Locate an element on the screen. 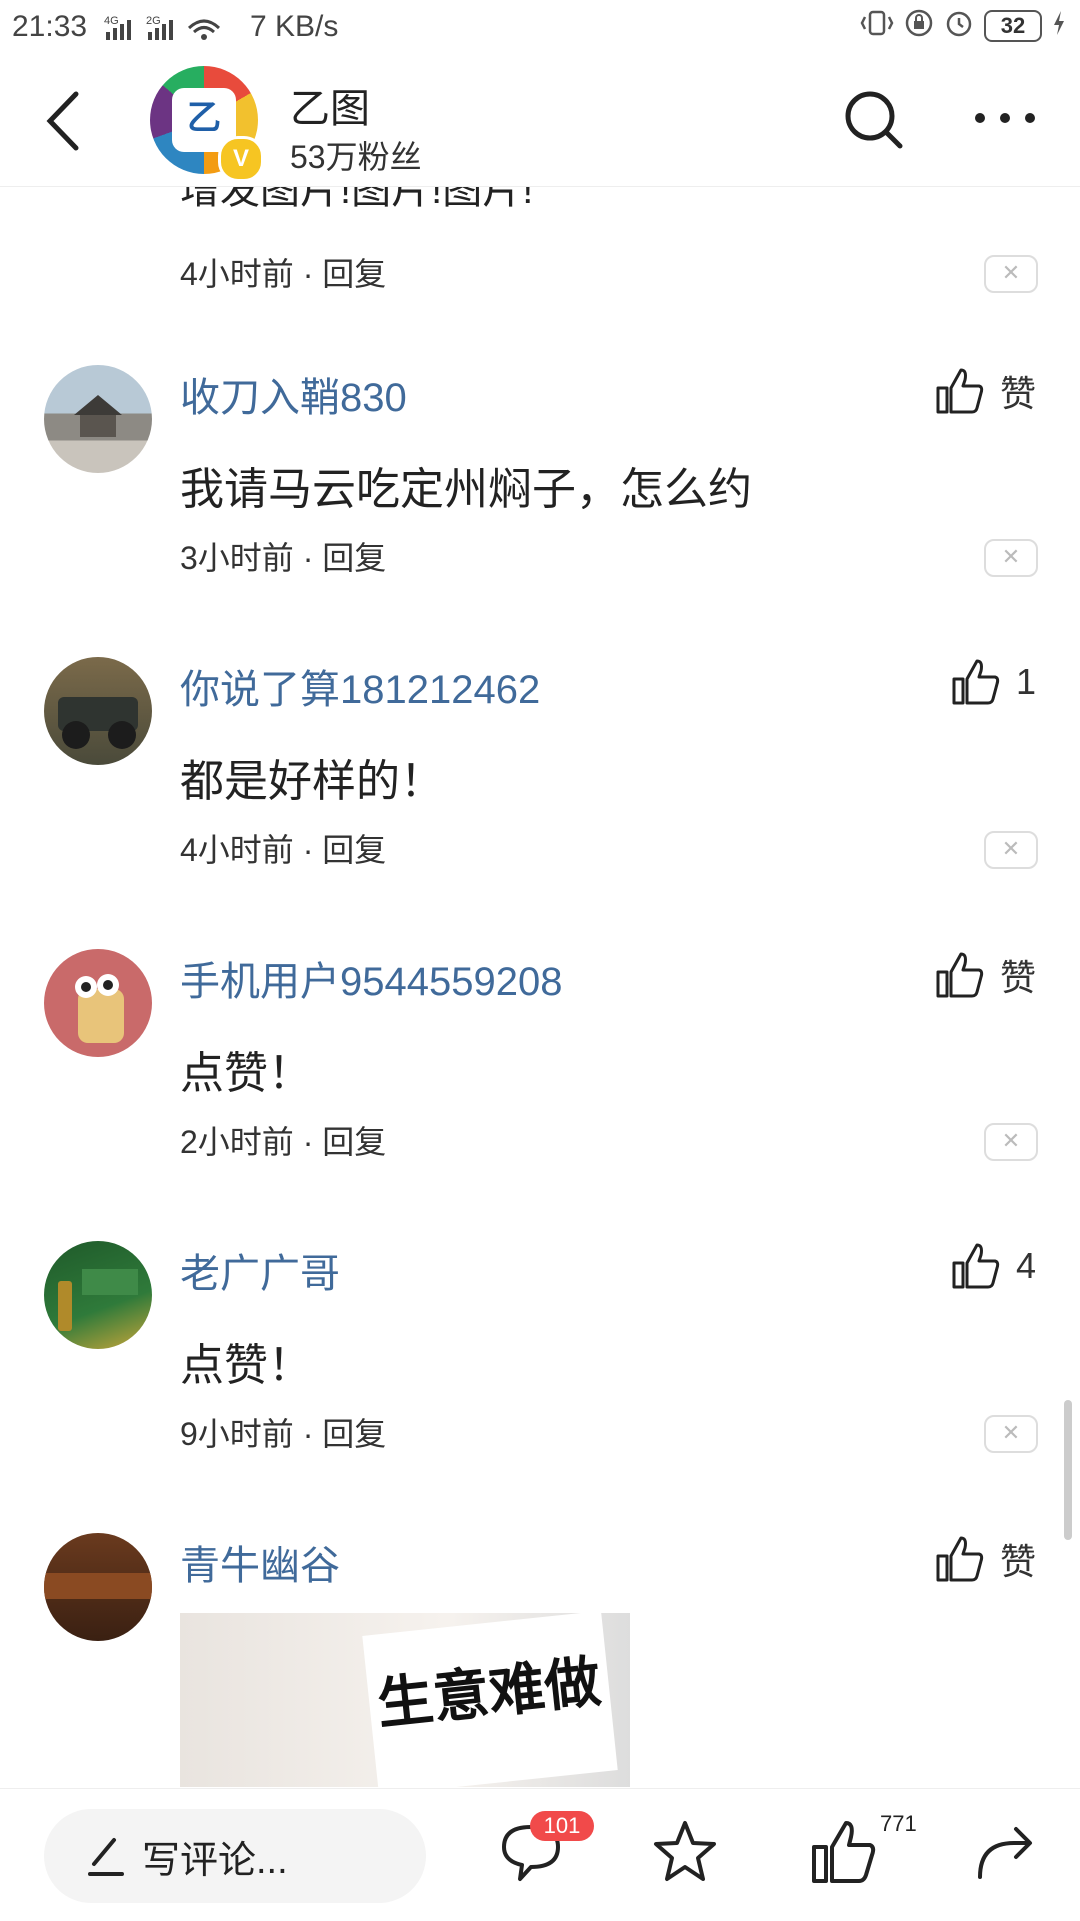 The image size is (1080, 1921). scrollbar is located at coordinates (1068, 1470).